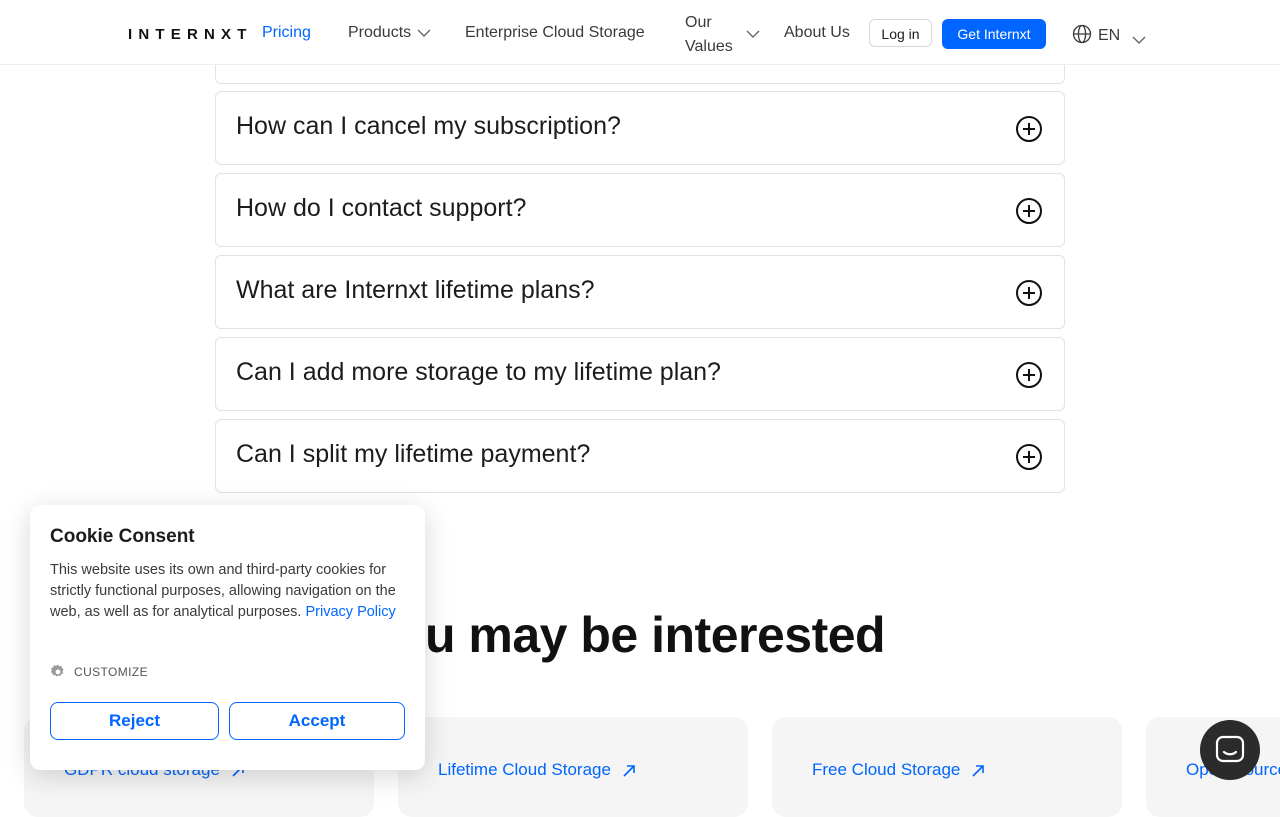  Describe the element at coordinates (190, 34) in the screenshot. I see `logo: INTERNXT` at that location.